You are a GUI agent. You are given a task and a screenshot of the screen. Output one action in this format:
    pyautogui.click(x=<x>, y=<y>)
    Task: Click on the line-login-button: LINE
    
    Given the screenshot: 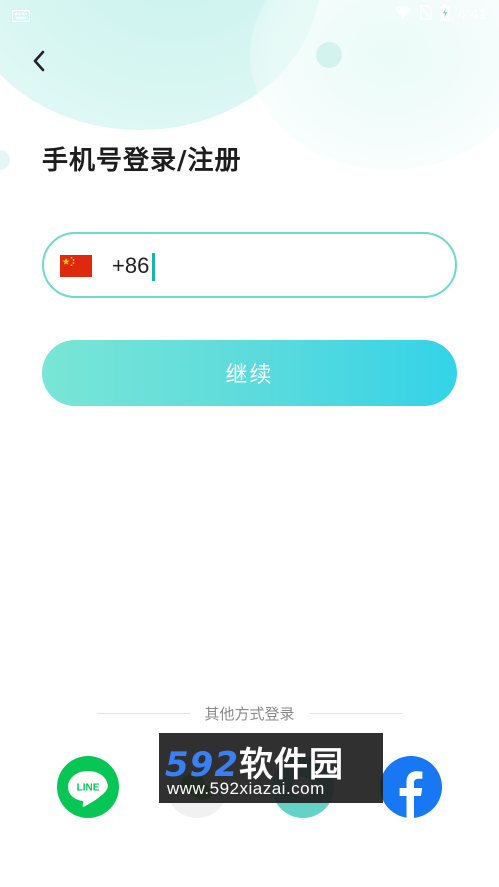 What is the action you would take?
    pyautogui.click(x=88, y=787)
    